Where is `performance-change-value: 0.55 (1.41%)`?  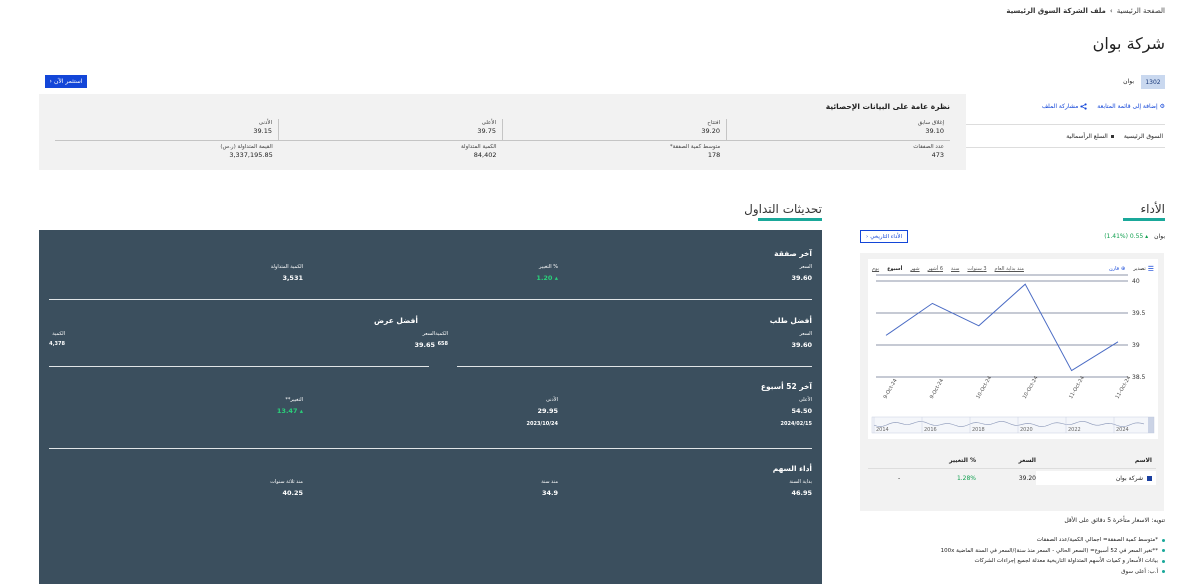
performance-change-value: 0.55 (1.41%) is located at coordinates (1124, 236).